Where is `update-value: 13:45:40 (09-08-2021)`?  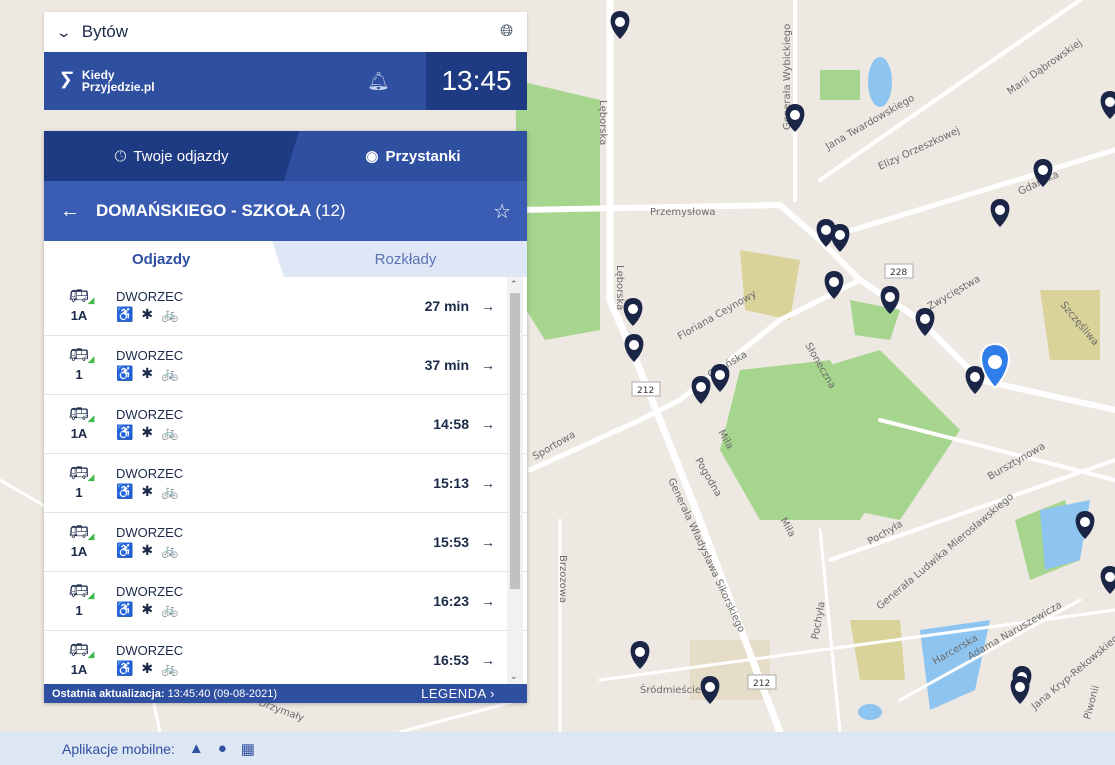
update-value: 13:45:40 (09-08-2021) is located at coordinates (222, 693).